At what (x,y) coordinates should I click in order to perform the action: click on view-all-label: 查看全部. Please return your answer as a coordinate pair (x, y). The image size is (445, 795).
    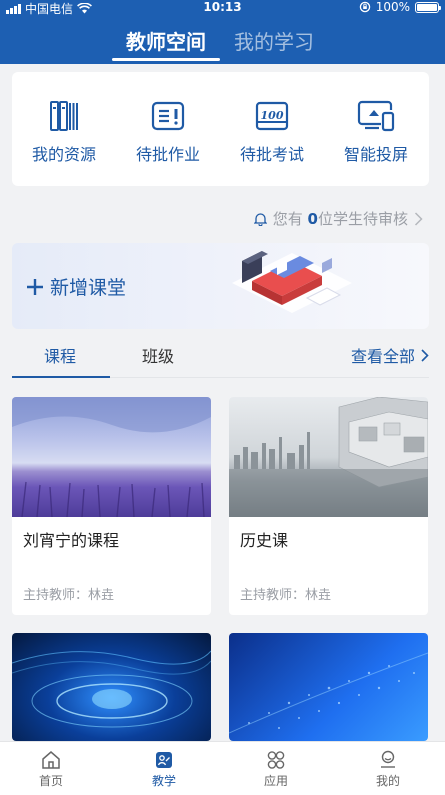
    Looking at the image, I should click on (382, 356).